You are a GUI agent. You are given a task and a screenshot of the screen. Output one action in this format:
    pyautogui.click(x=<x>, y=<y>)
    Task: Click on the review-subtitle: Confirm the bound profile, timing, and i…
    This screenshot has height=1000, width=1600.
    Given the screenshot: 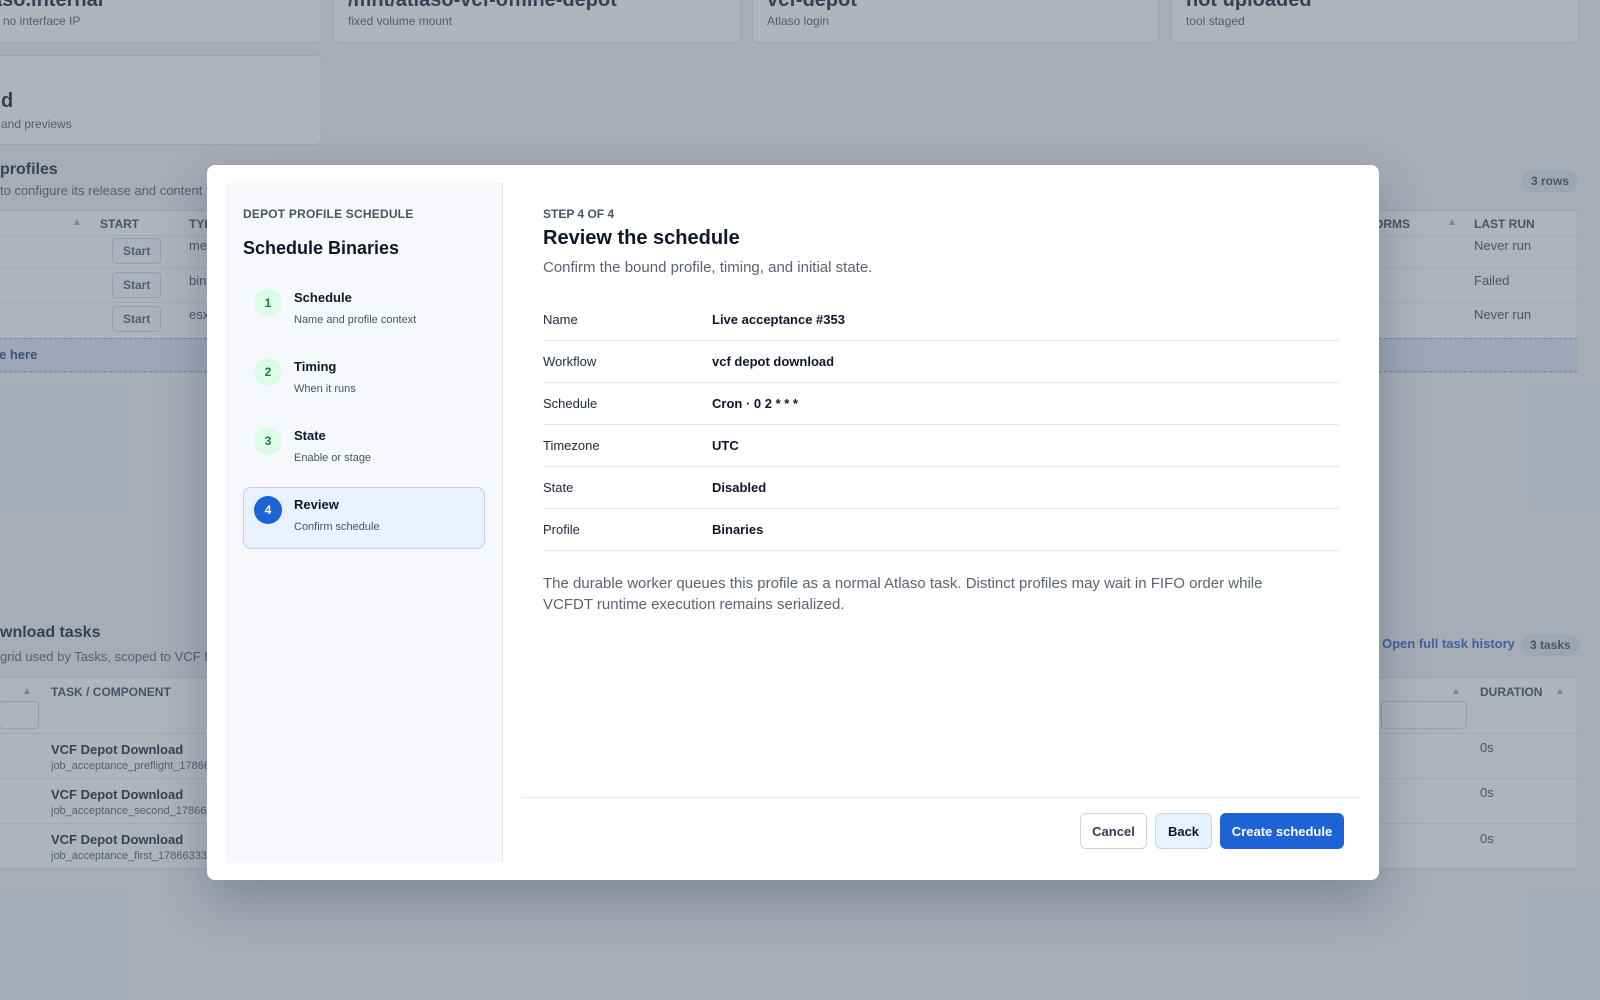 What is the action you would take?
    pyautogui.click(x=708, y=267)
    